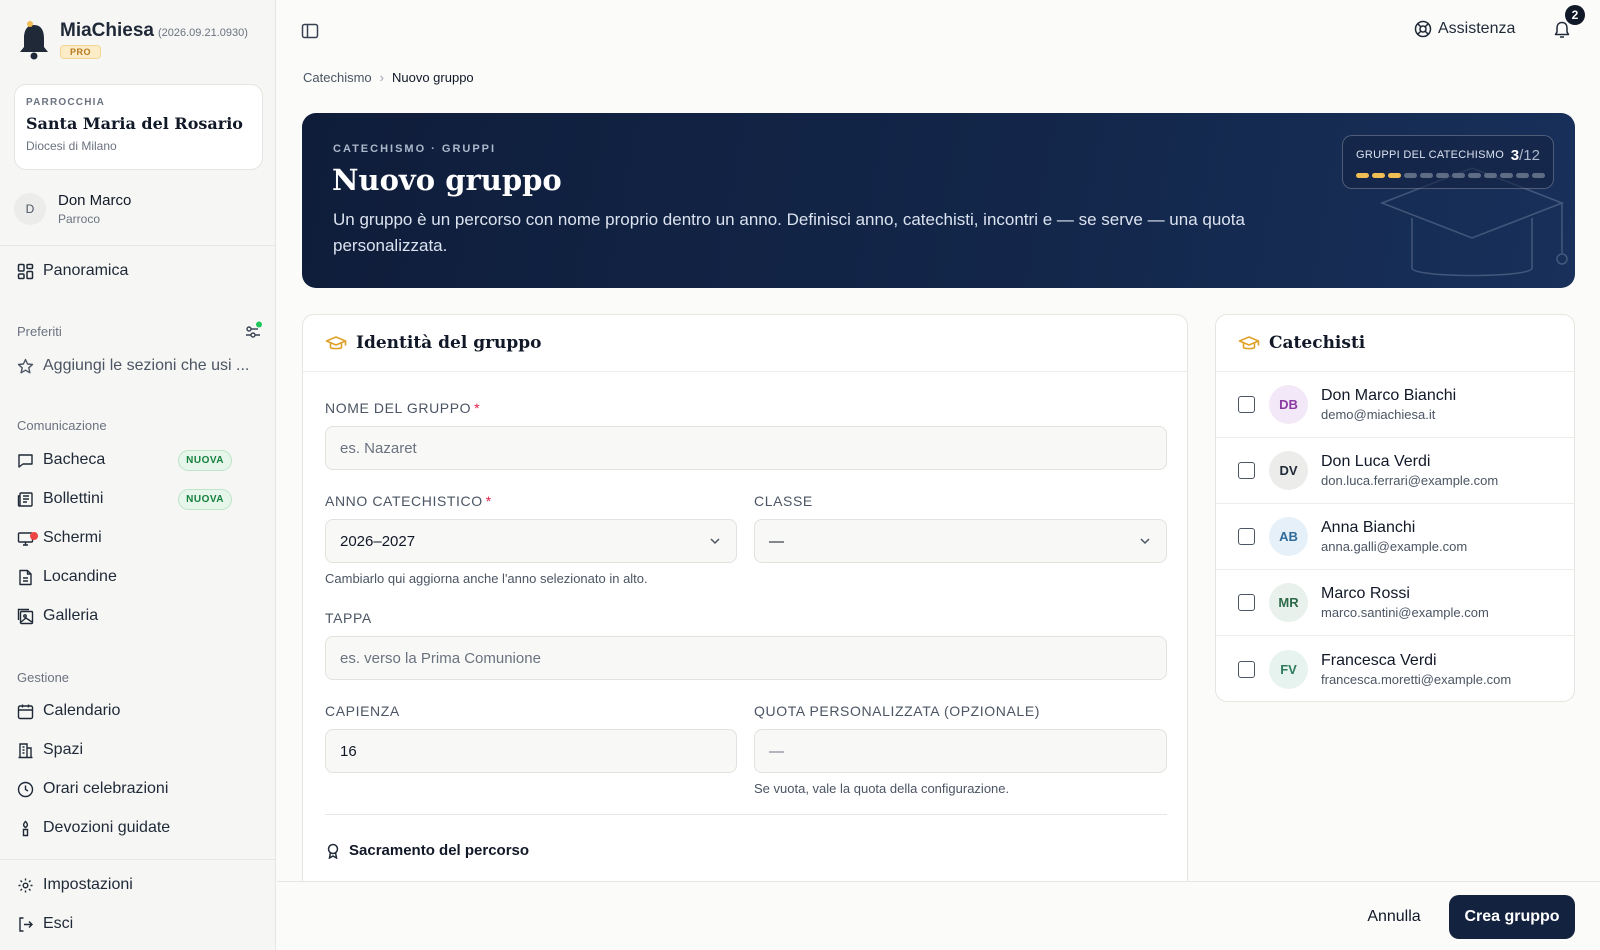  Describe the element at coordinates (1448, 162) in the screenshot. I see `group-quota-counter: GRUPPI DEL CATECHISMO 3/12` at that location.